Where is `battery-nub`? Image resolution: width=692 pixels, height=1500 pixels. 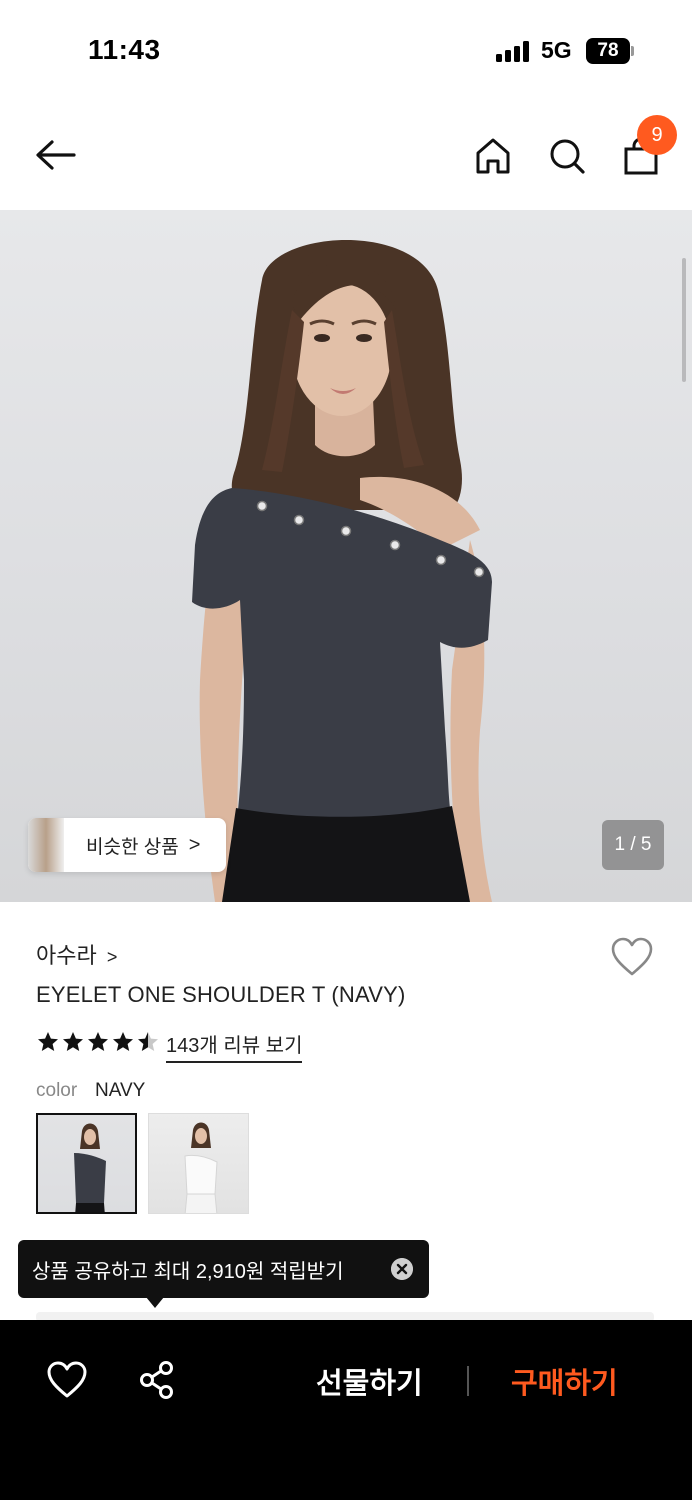
battery-nub is located at coordinates (632, 51).